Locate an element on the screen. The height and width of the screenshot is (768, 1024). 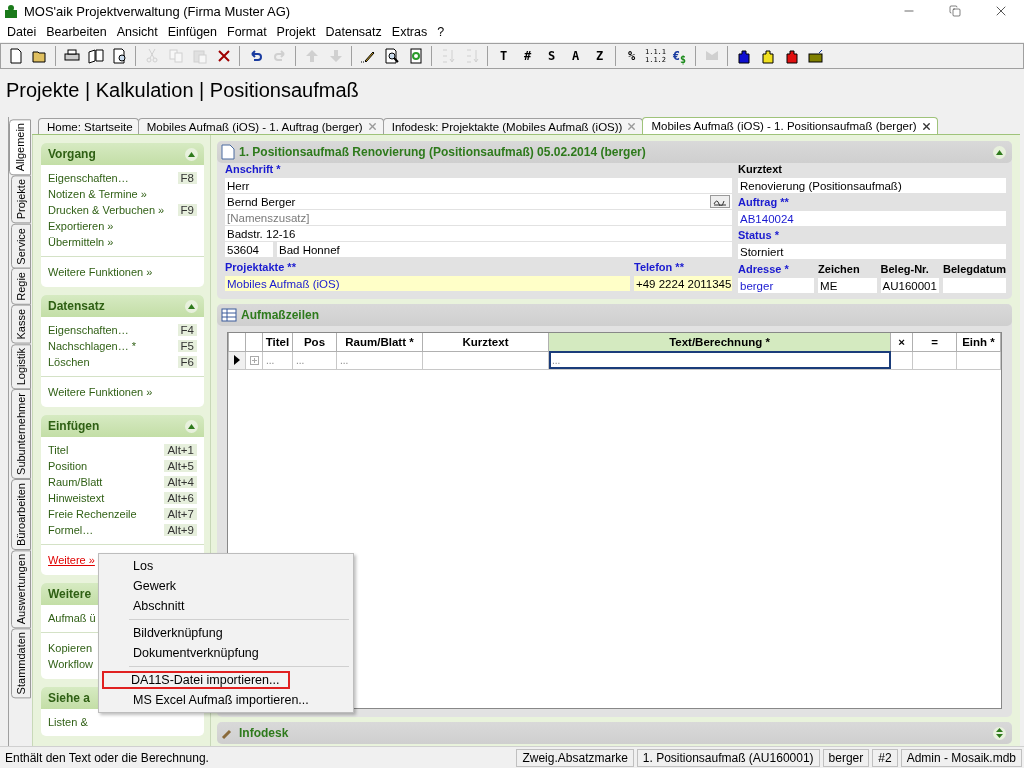
side-tab: Service is located at coordinates (21, 246).